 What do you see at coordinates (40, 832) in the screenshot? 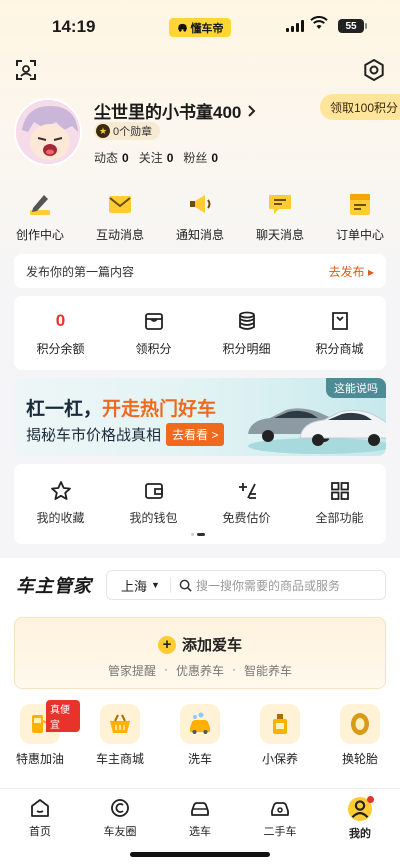
I see `tab-label: 首页` at bounding box center [40, 832].